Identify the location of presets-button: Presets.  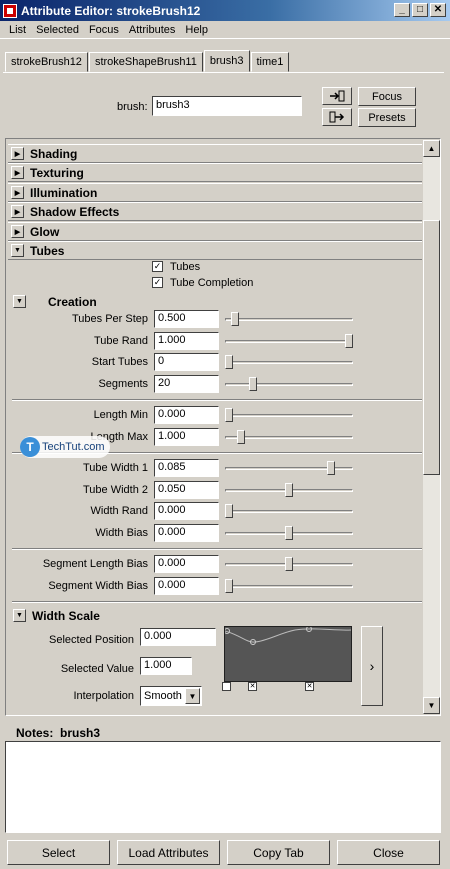
(387, 117).